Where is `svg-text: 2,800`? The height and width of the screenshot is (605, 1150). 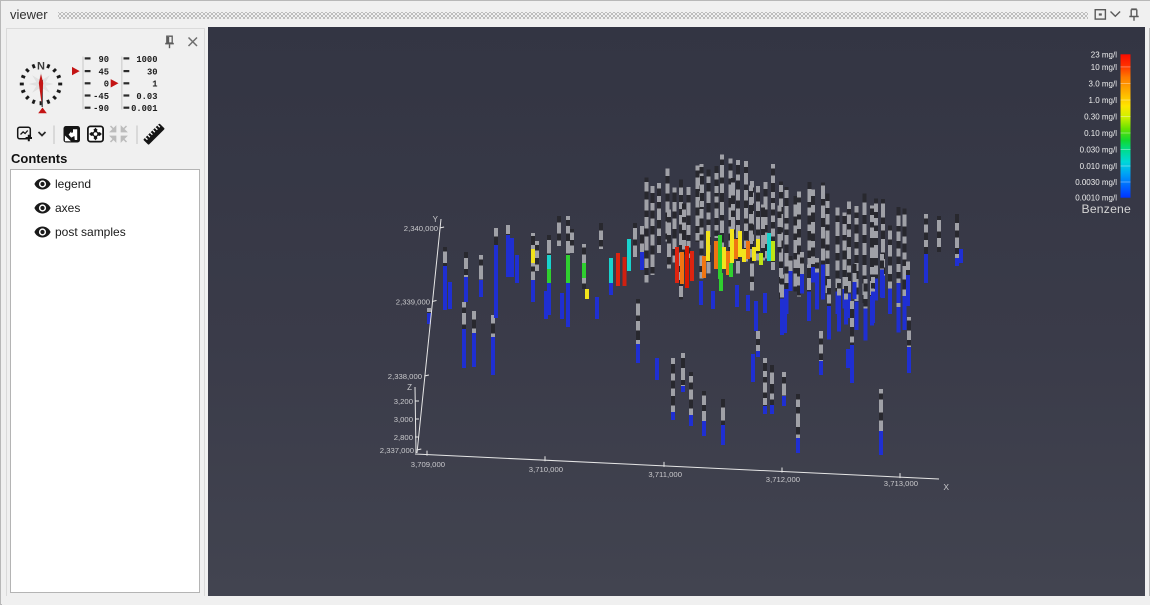
svg-text: 2,800 is located at coordinates (403, 437).